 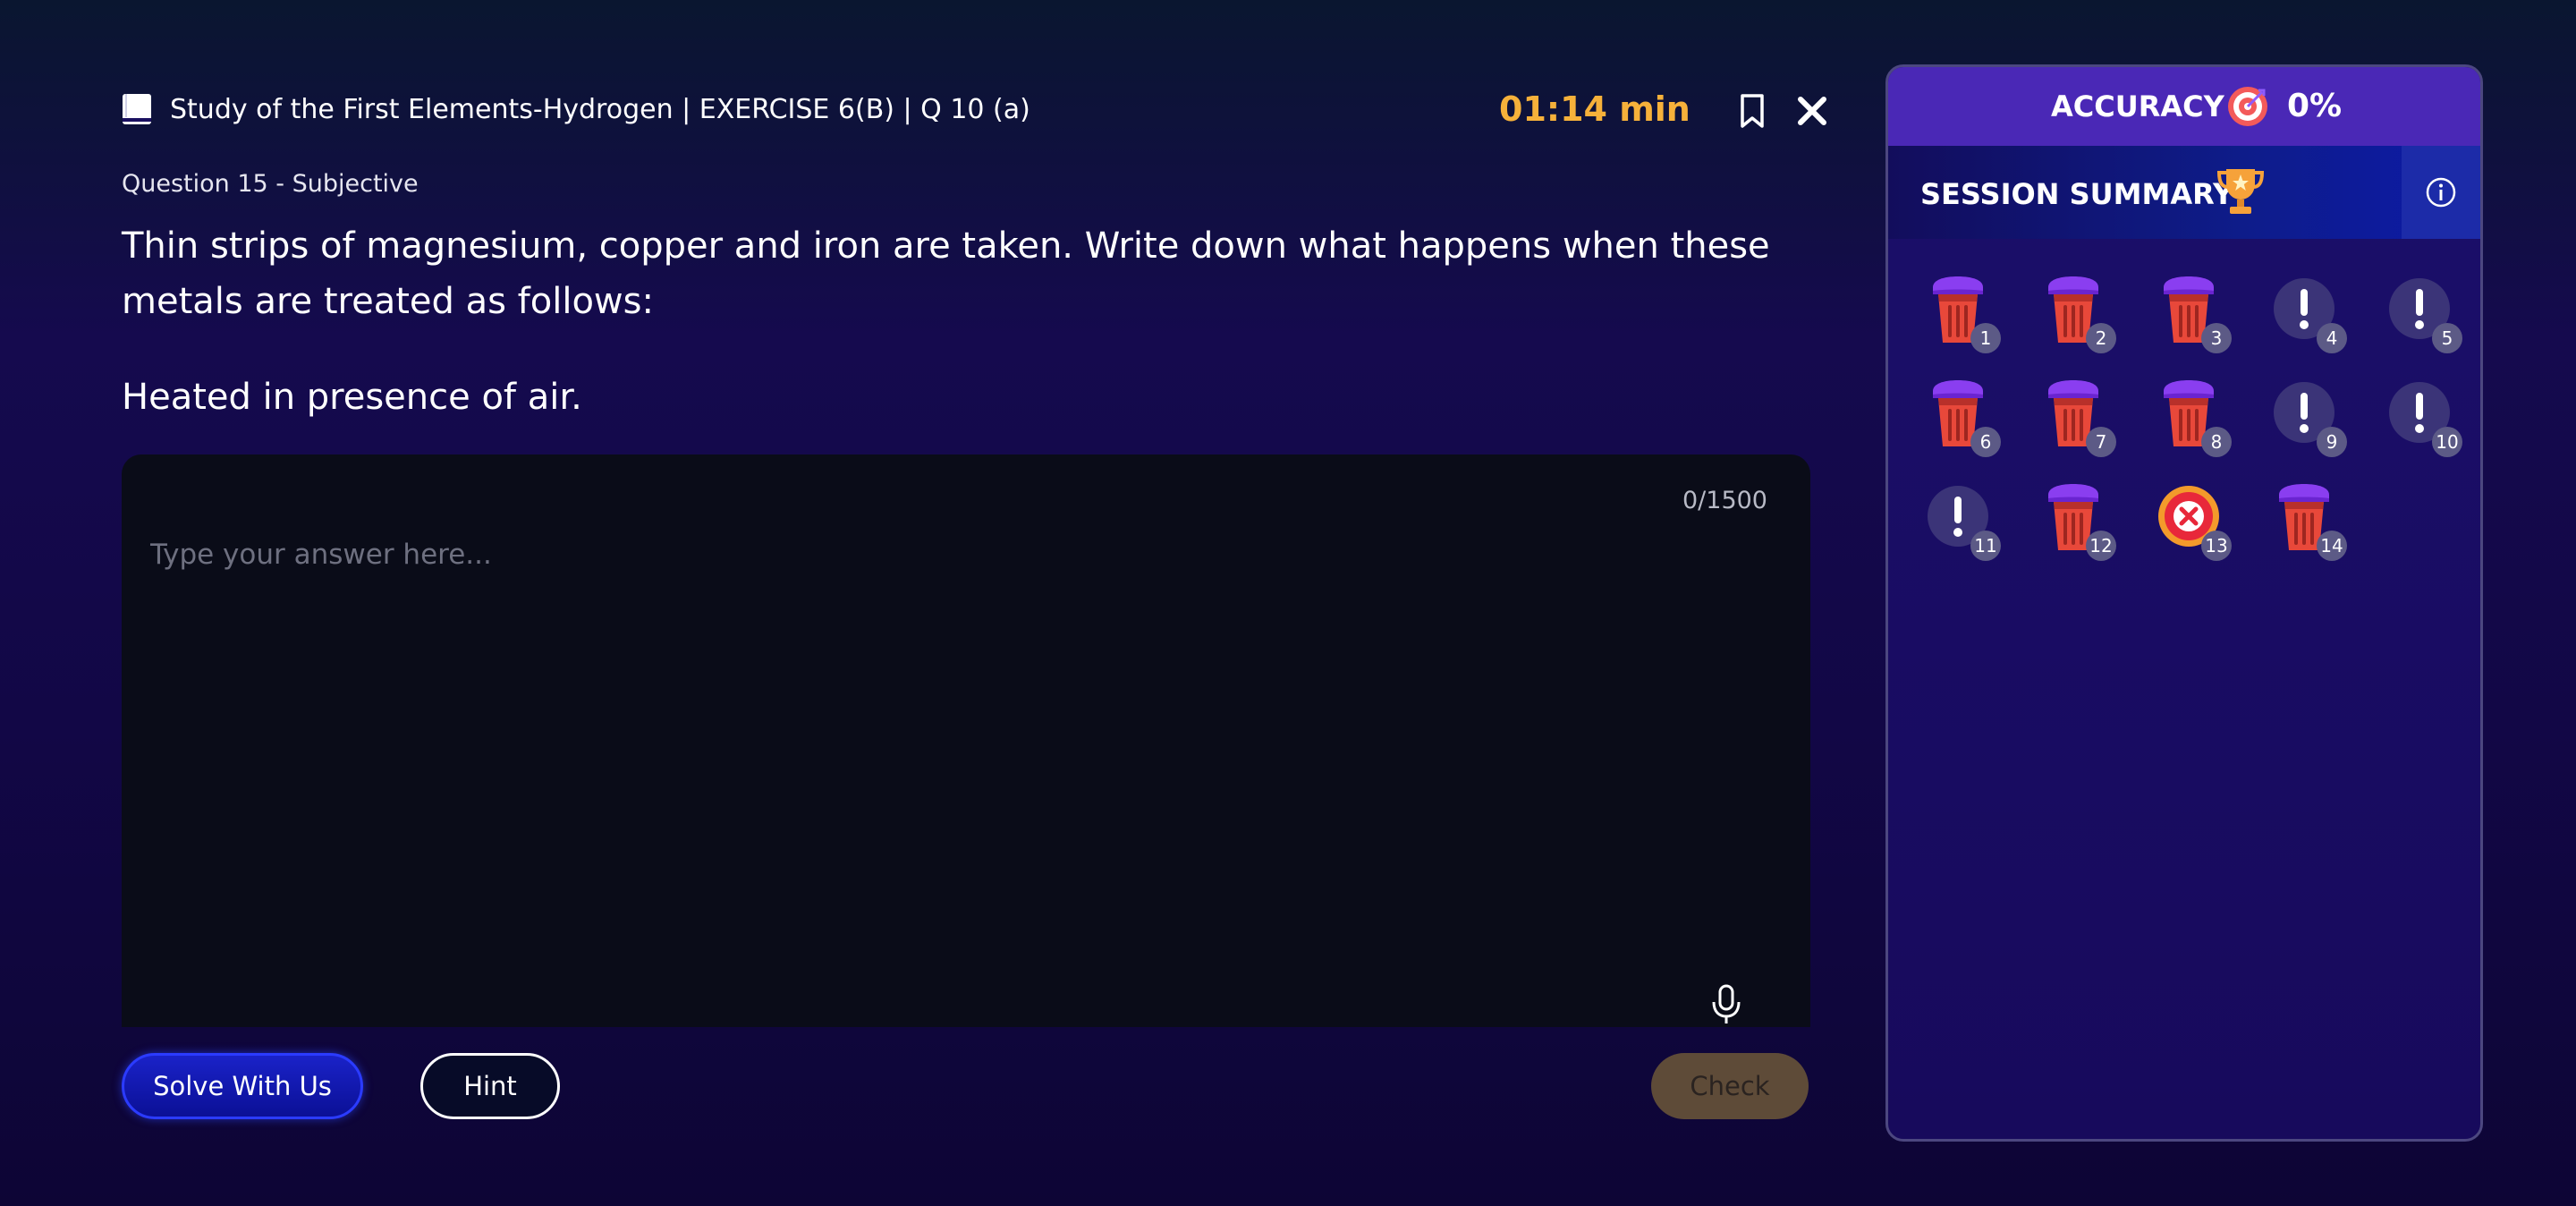 I want to click on question-status-item: 2, so click(x=2078, y=314).